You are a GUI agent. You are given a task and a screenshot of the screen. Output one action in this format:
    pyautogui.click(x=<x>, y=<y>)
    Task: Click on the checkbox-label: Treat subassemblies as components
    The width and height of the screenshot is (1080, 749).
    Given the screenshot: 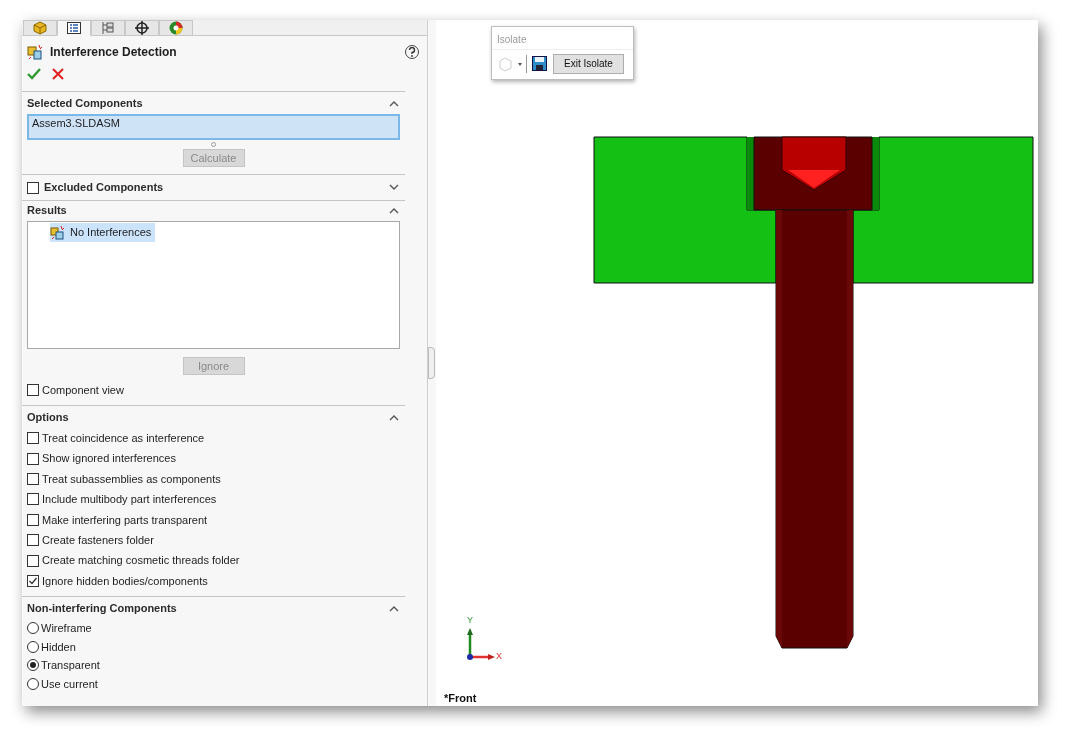 What is the action you would take?
    pyautogui.click(x=131, y=479)
    